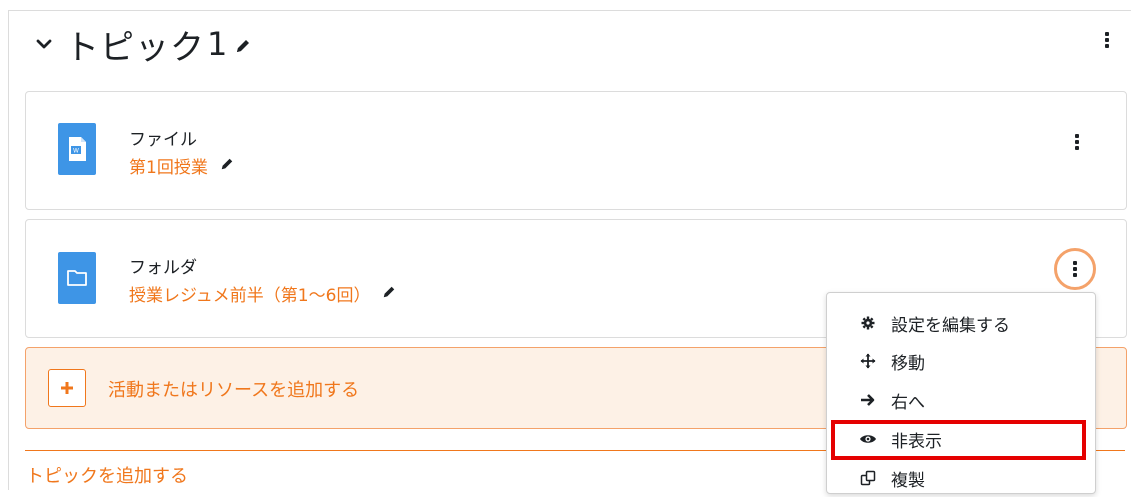 Image resolution: width=1131 pixels, height=497 pixels. What do you see at coordinates (961, 361) in the screenshot?
I see `menu-item-move: 移動` at bounding box center [961, 361].